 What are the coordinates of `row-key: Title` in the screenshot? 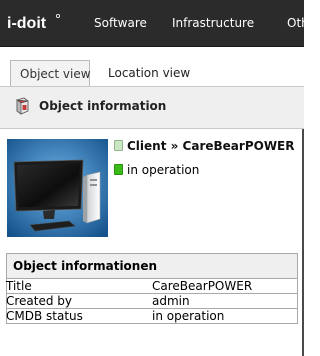 It's located at (19, 286).